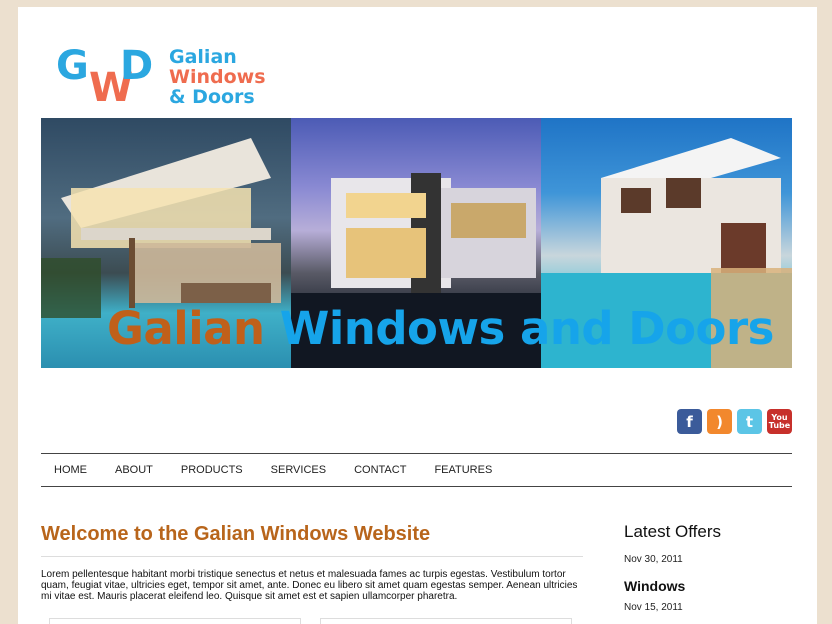 This screenshot has height=624, width=832. I want to click on svg-text: G, so click(72, 67).